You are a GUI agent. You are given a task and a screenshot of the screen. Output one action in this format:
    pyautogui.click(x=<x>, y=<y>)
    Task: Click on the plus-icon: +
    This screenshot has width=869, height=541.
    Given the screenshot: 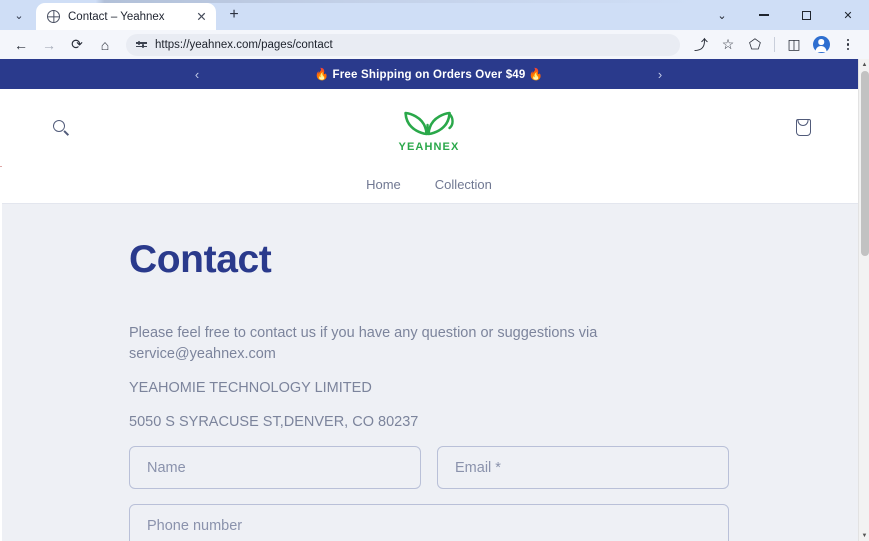 What is the action you would take?
    pyautogui.click(x=234, y=14)
    